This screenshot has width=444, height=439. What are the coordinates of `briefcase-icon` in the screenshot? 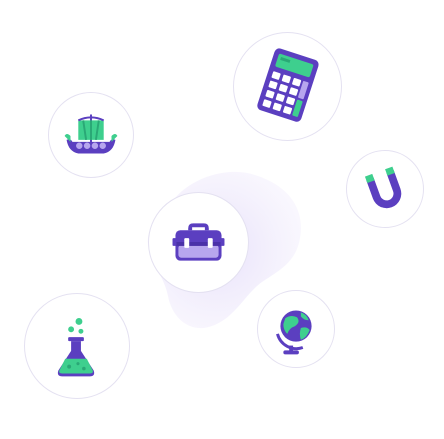 It's located at (198, 242).